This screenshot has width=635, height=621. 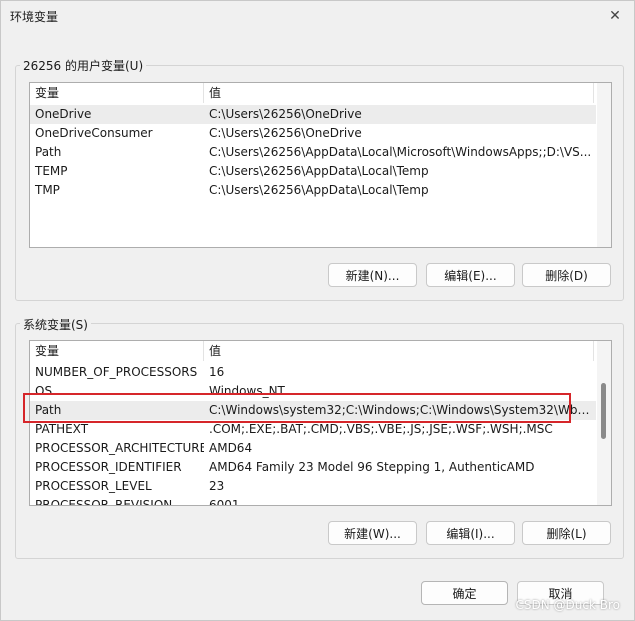 What do you see at coordinates (464, 593) in the screenshot?
I see `ok-button: 确定` at bounding box center [464, 593].